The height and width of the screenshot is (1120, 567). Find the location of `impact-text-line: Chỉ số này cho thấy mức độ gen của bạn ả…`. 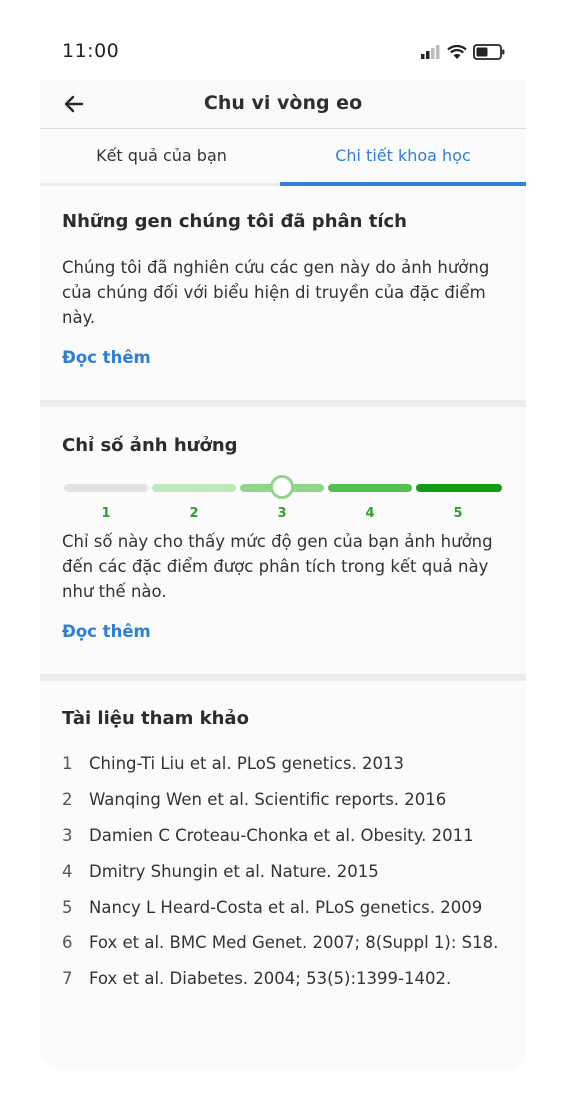

impact-text-line: Chỉ số này cho thấy mức độ gen của bạn ả… is located at coordinates (277, 541).